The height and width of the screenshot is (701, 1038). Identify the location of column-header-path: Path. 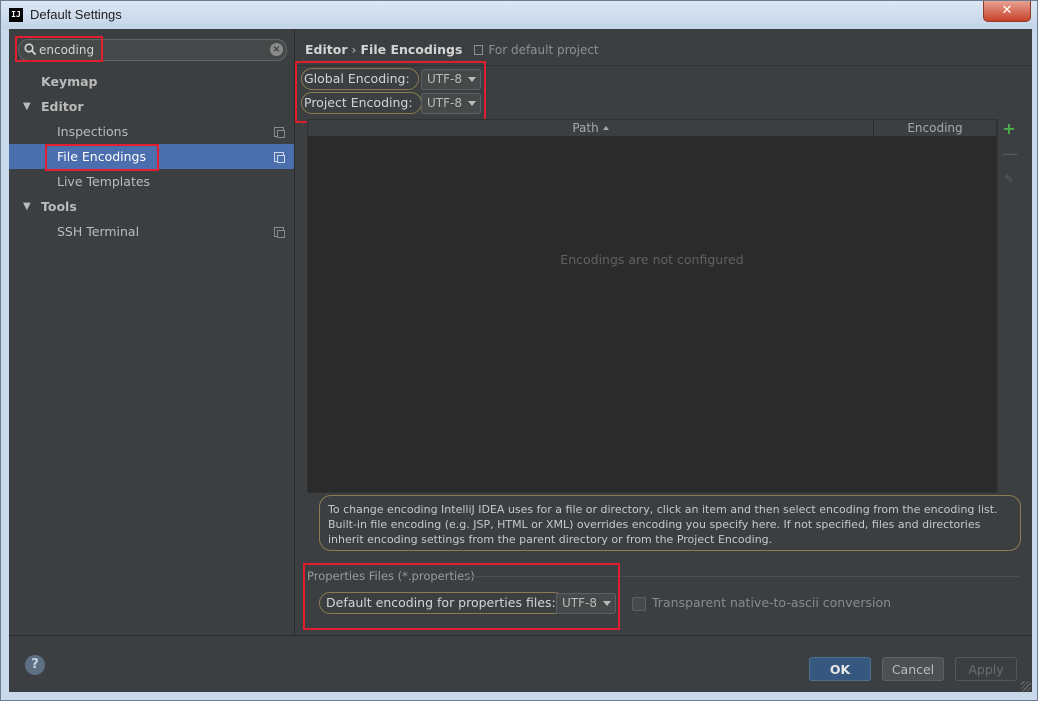
(591, 128).